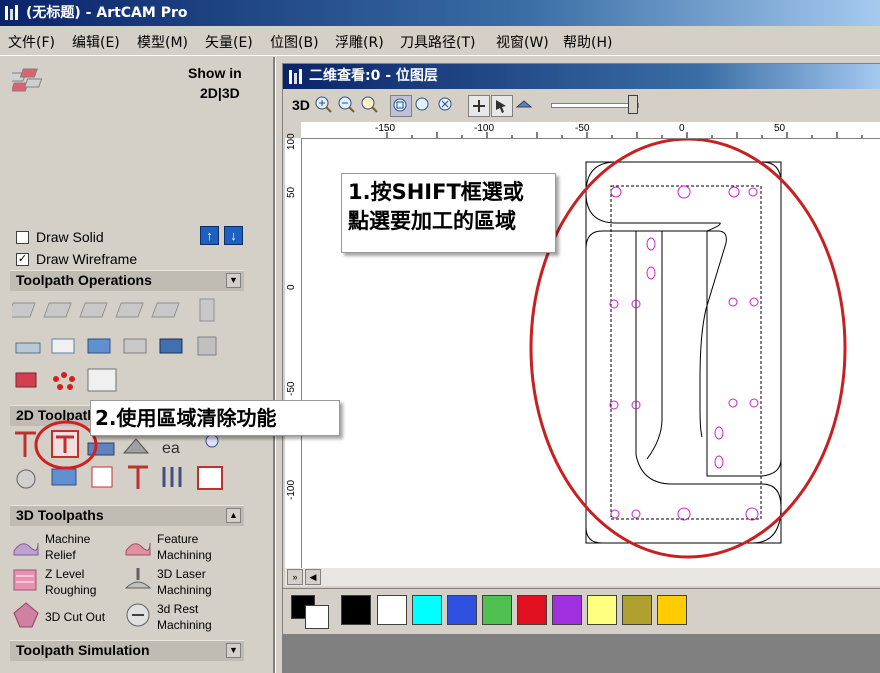  What do you see at coordinates (184, 590) in the screenshot?
I see `3d-laser-machining-label-2: Machining` at bounding box center [184, 590].